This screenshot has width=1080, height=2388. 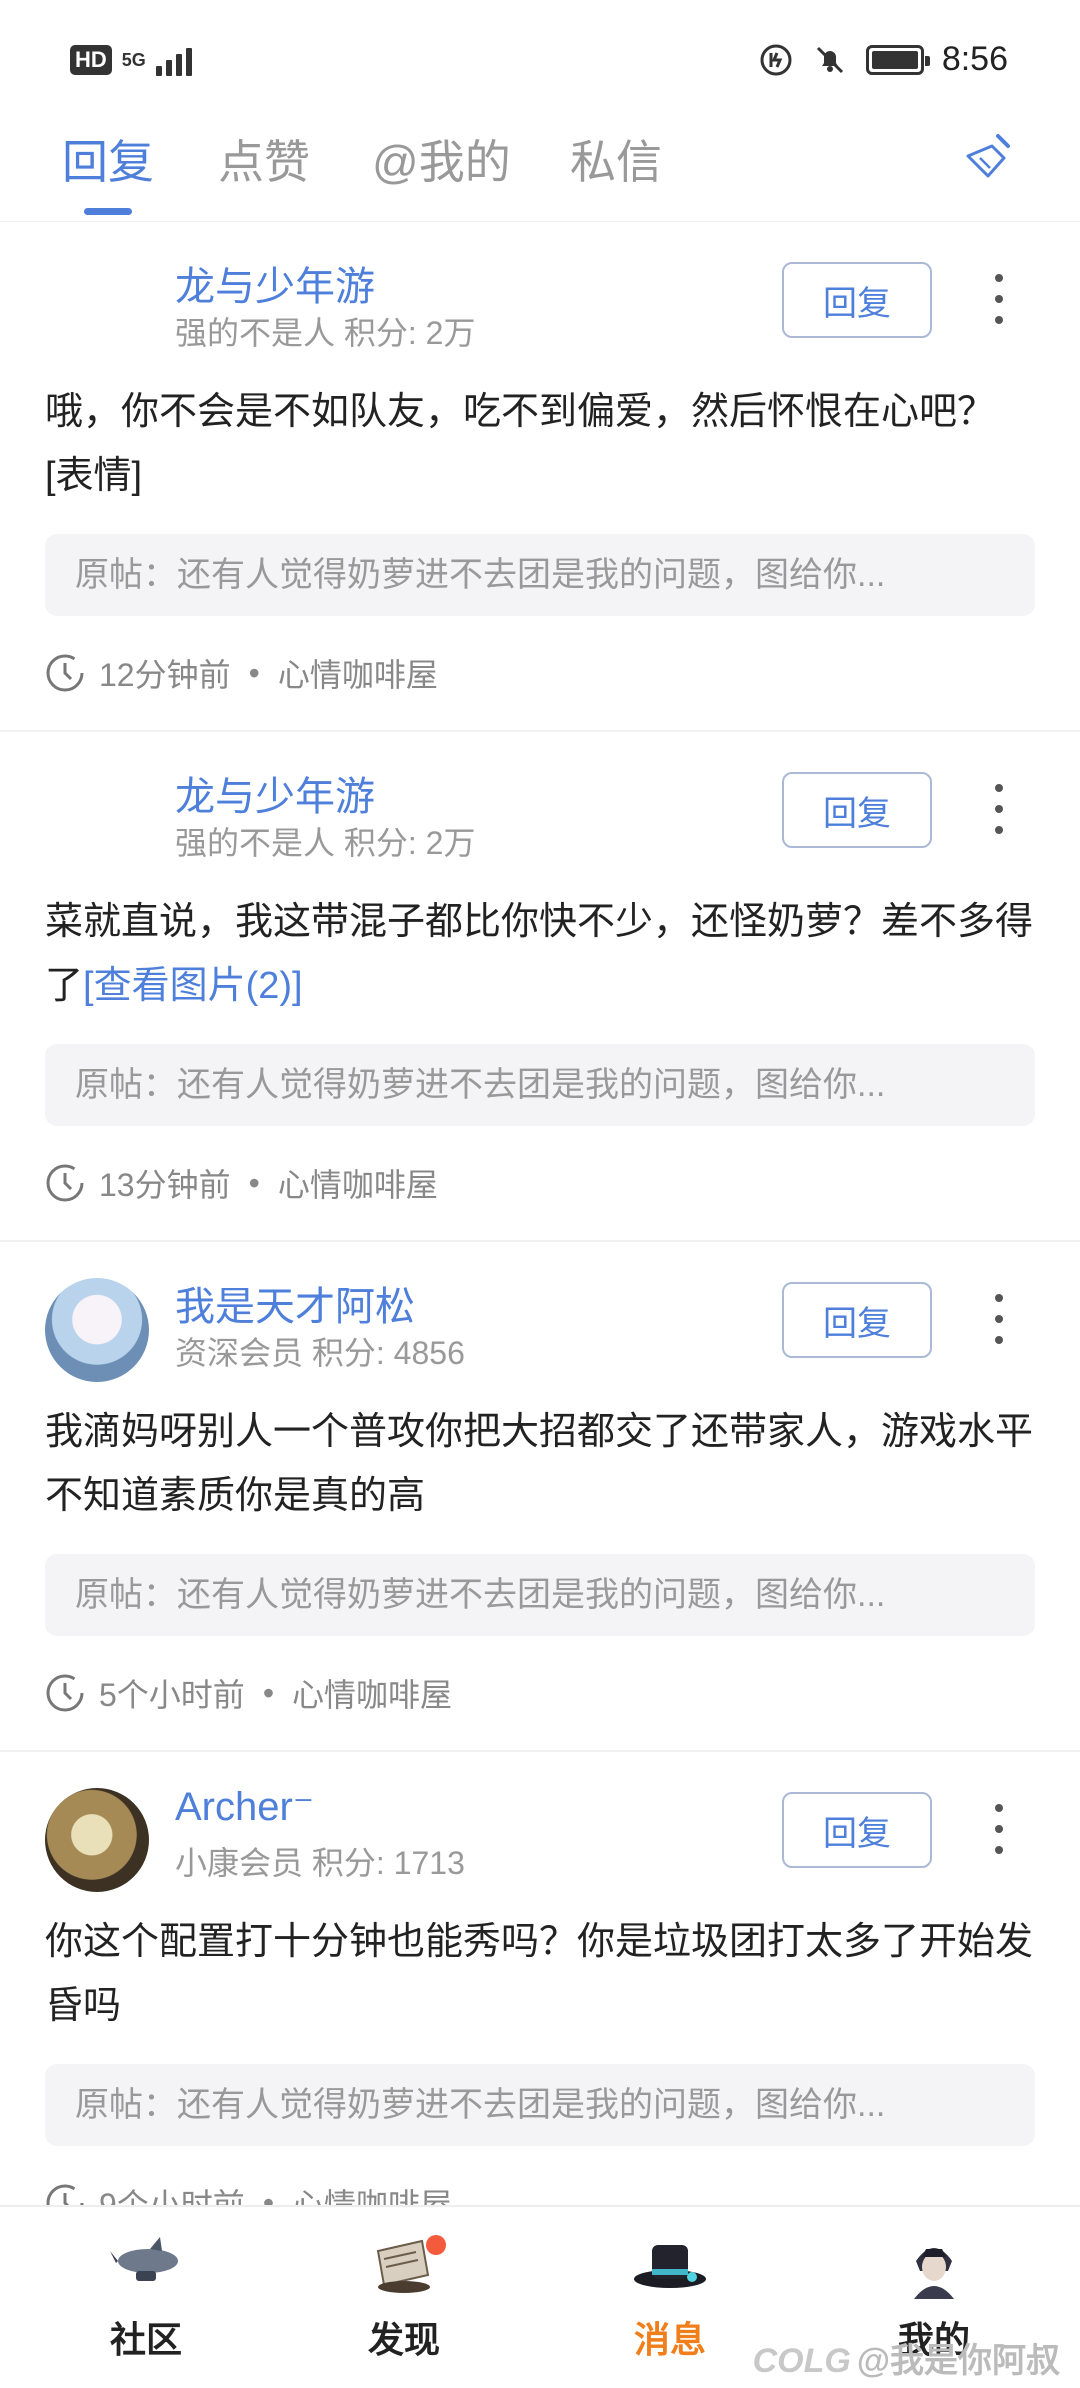 I want to click on nav-label: 发现, so click(x=403, y=2339).